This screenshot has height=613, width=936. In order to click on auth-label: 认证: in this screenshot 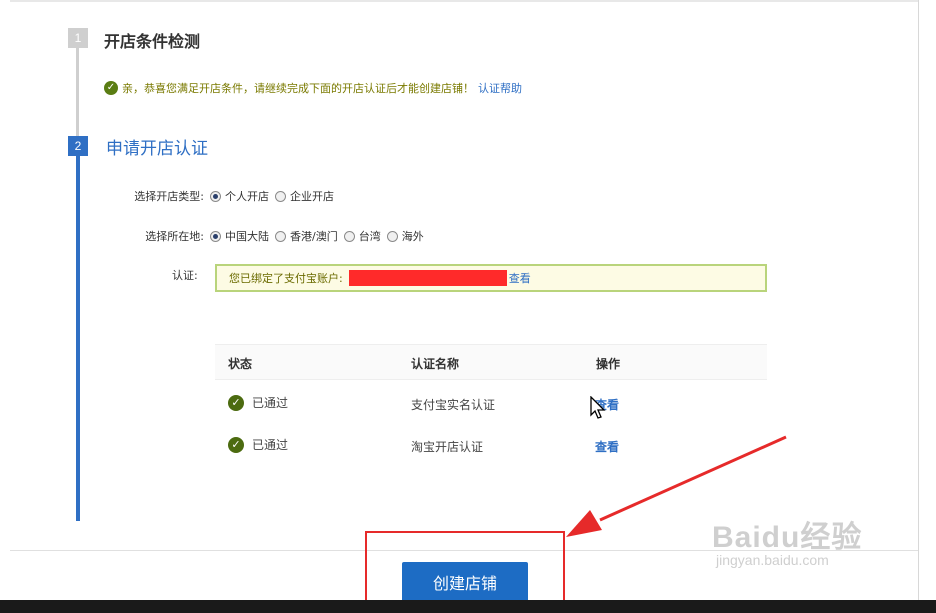, I will do `click(185, 275)`.